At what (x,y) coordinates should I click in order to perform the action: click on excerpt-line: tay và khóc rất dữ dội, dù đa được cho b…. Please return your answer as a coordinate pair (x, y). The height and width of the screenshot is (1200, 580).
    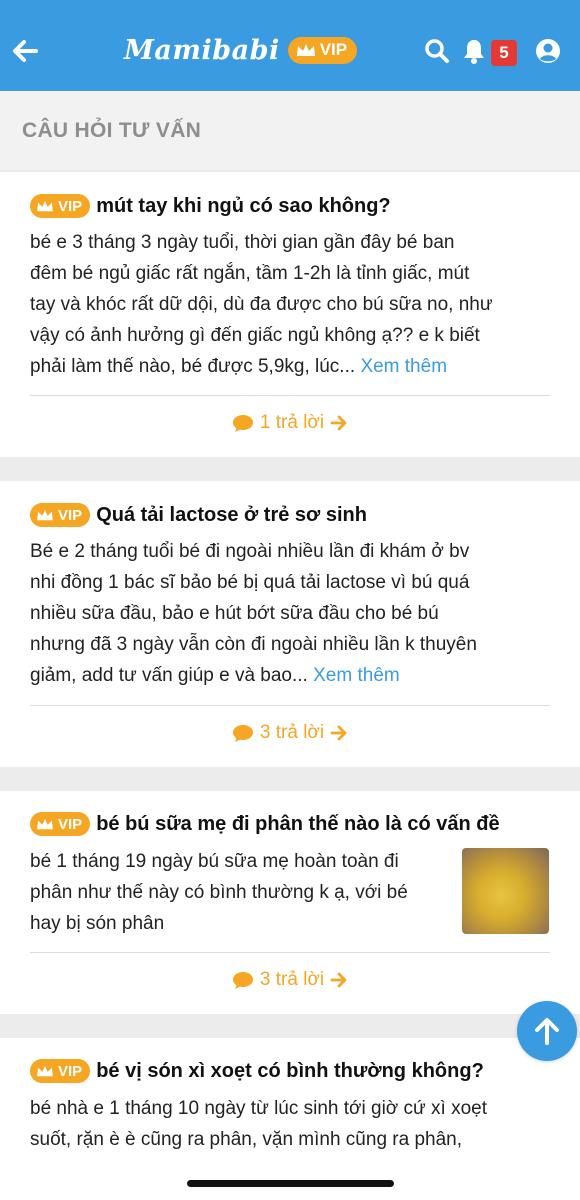
    Looking at the image, I should click on (261, 304).